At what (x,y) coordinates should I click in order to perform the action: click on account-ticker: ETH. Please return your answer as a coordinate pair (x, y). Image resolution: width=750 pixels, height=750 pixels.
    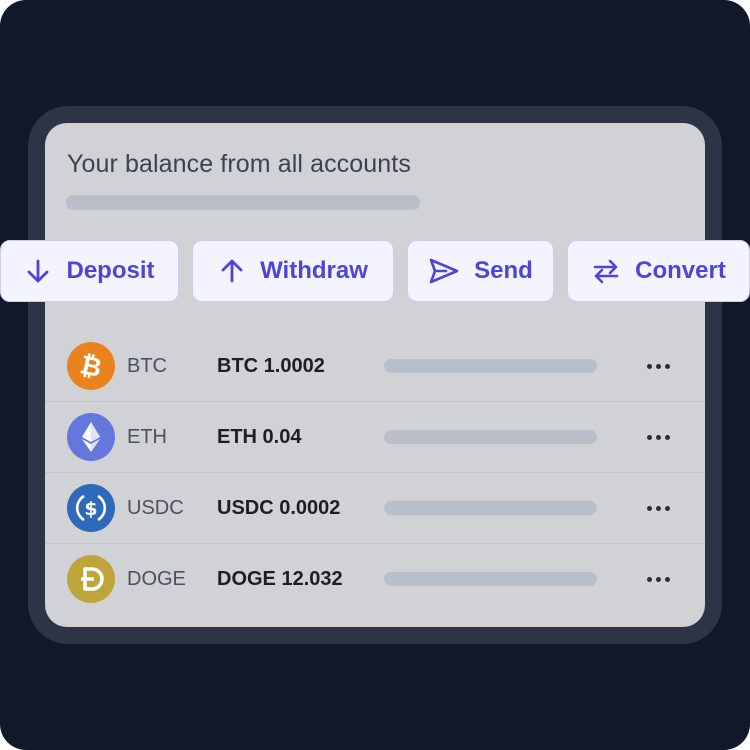
    Looking at the image, I should click on (147, 437).